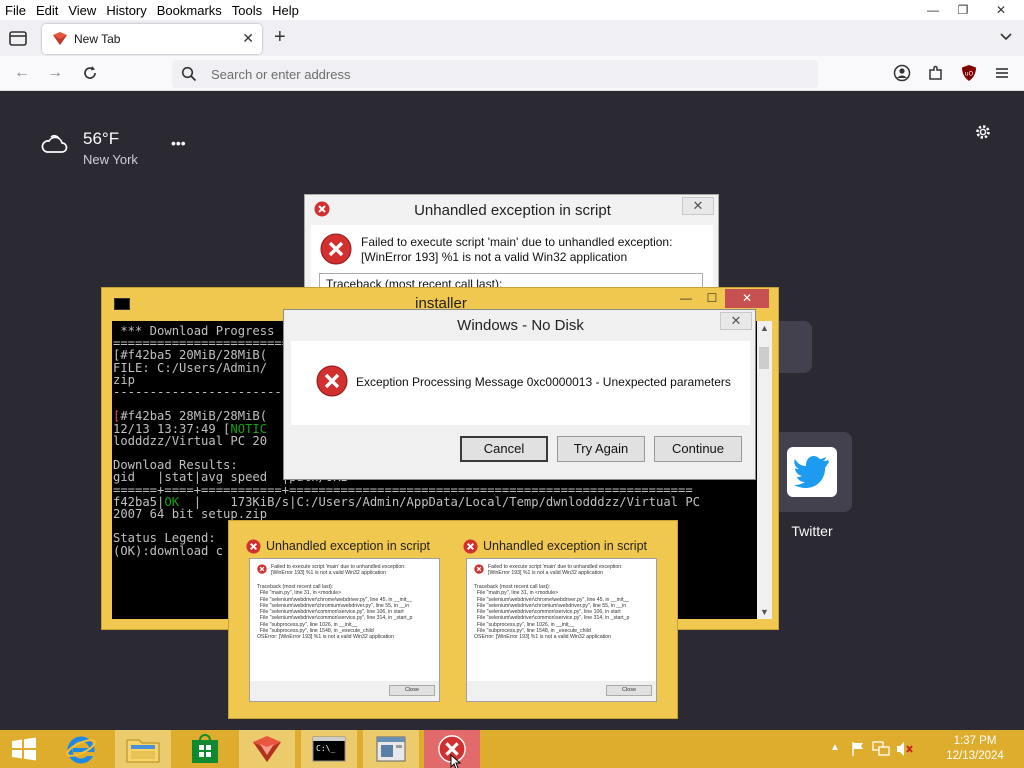 The image size is (1024, 768). I want to click on installer-app-icon, so click(391, 749).